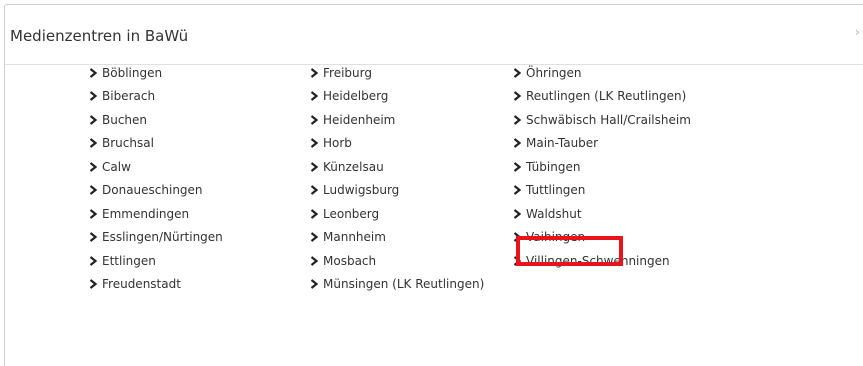  Describe the element at coordinates (353, 166) in the screenshot. I see `medienzentrum-link-label: Künzelsau` at that location.